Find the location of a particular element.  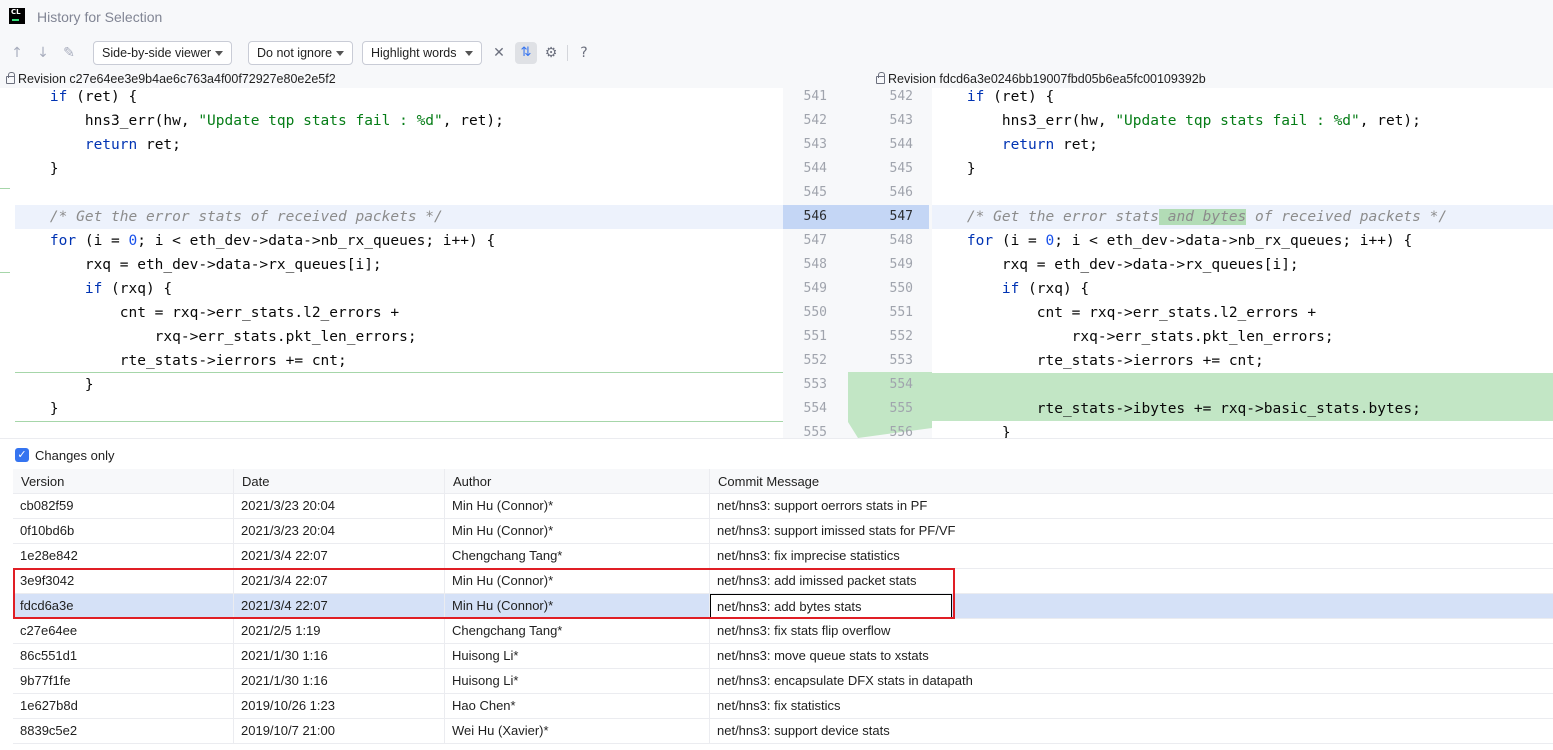

arrow-up-icon: ↑ is located at coordinates (17, 53).